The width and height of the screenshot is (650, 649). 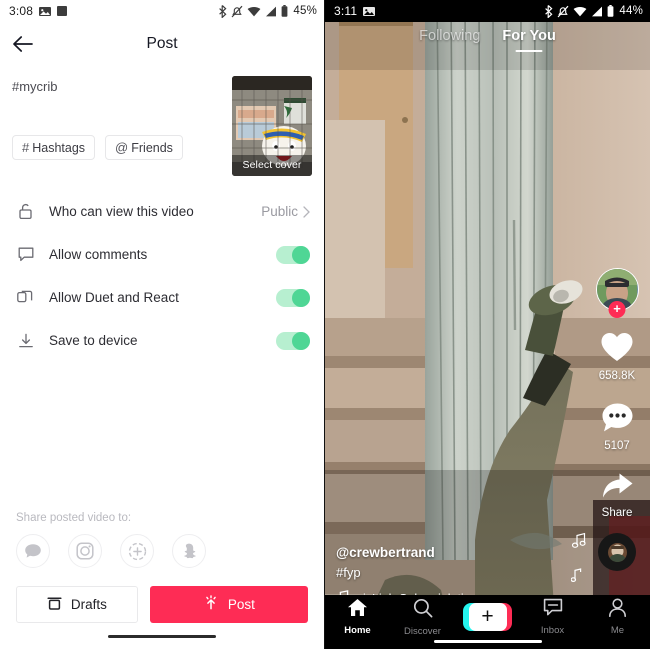 I want to click on plus-glyph: +, so click(x=487, y=617).